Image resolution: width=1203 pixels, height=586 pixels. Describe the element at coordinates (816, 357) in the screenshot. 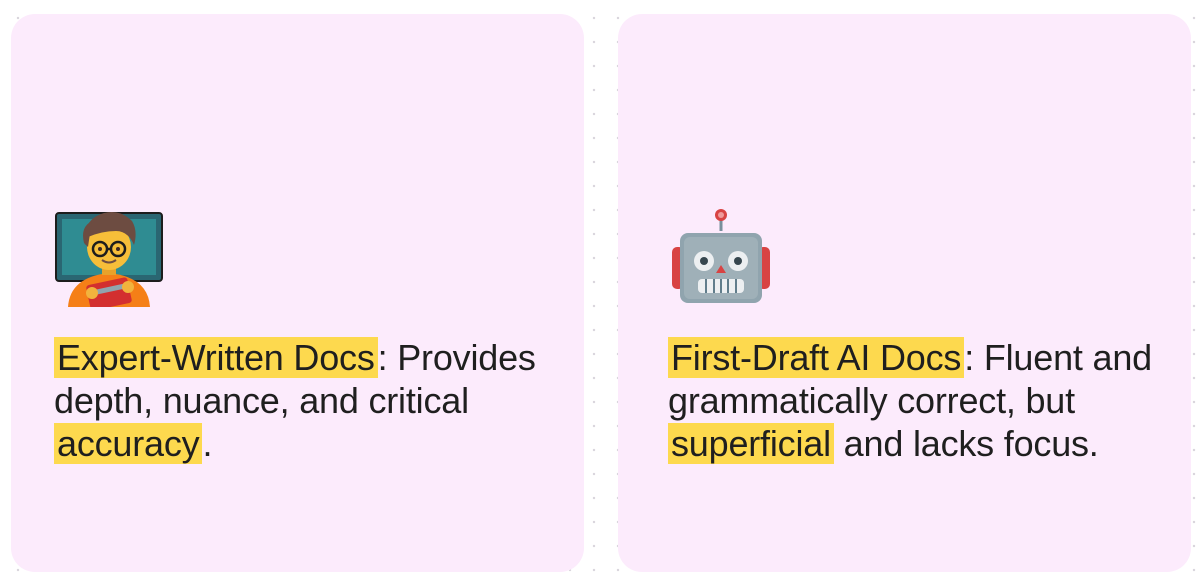

I see `ai-docs-highlight: First-Draft AI Docs` at that location.